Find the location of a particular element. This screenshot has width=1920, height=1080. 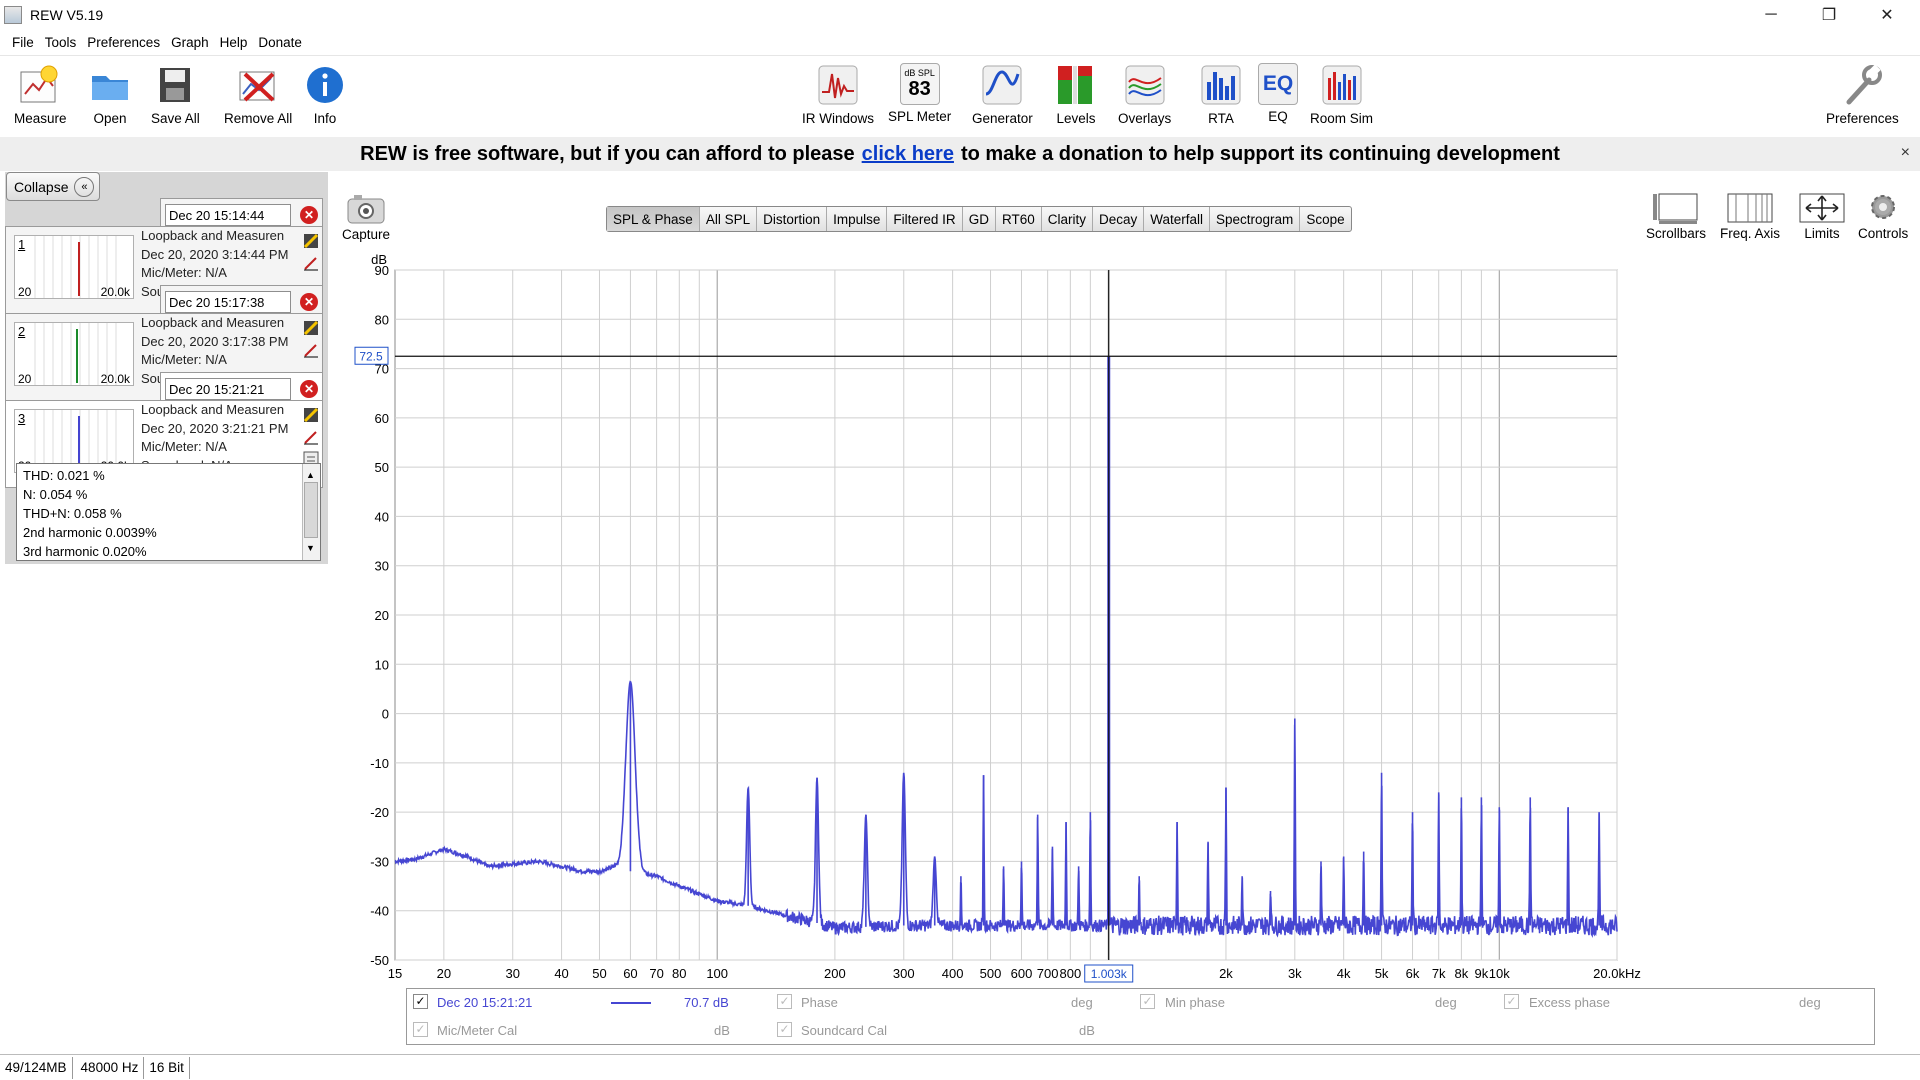

collapse-button: Collapse « is located at coordinates (53, 186).